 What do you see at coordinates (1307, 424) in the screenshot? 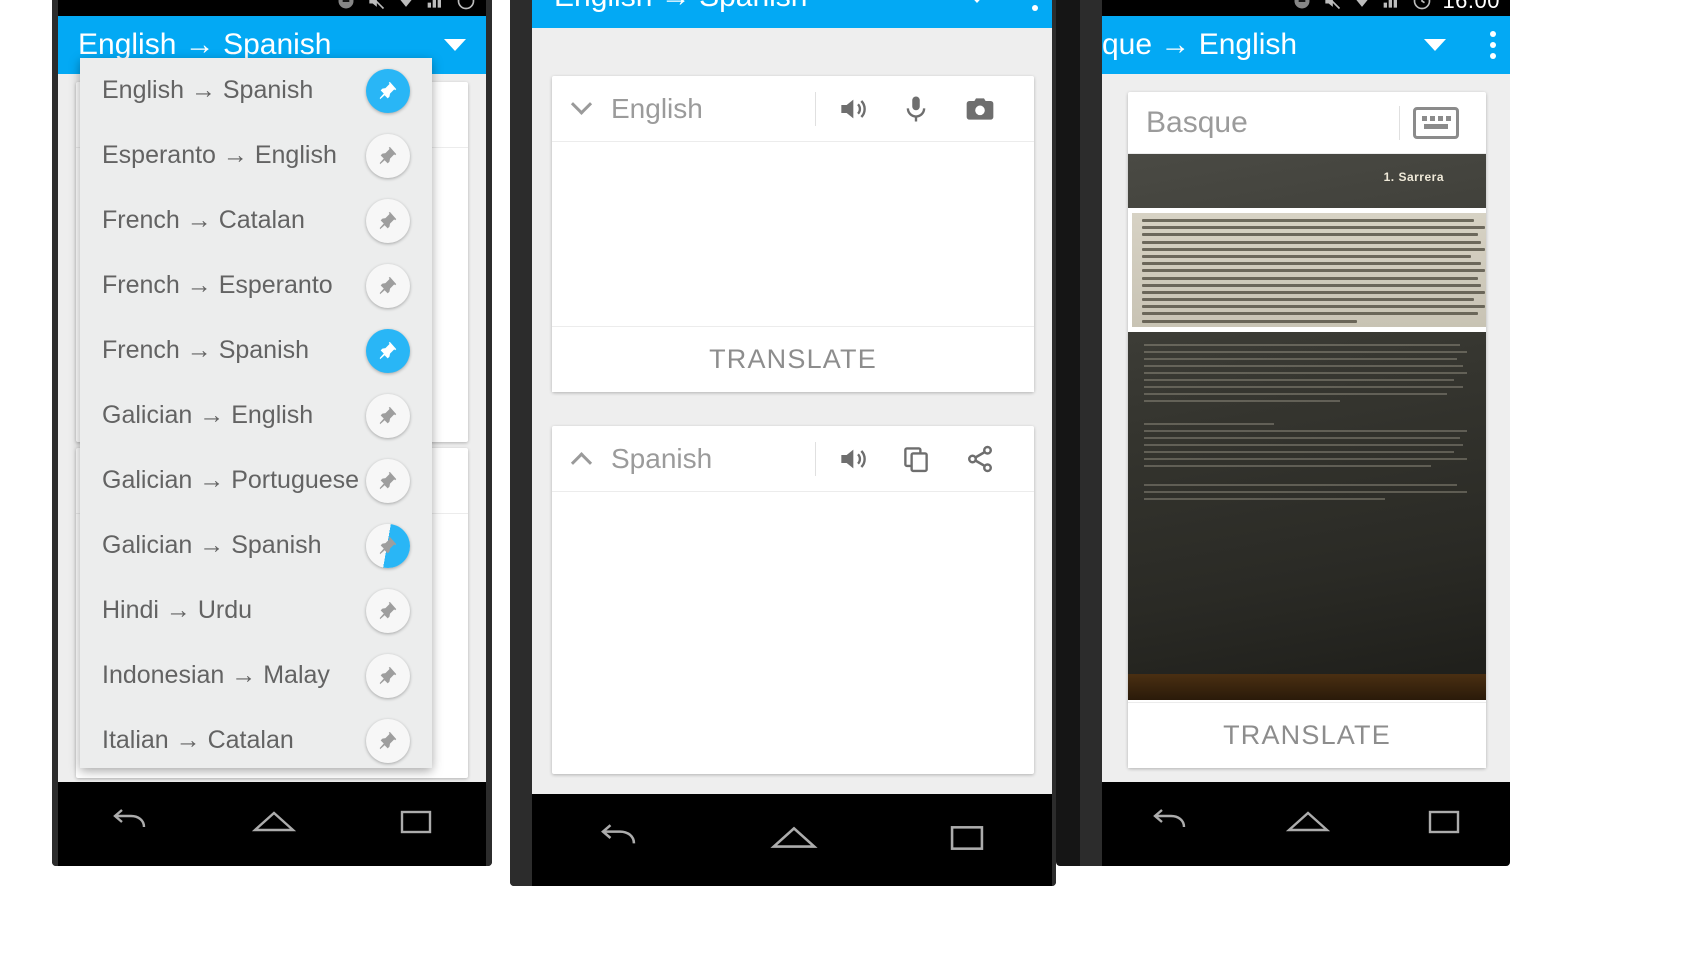
I see `photo-body-text` at bounding box center [1307, 424].